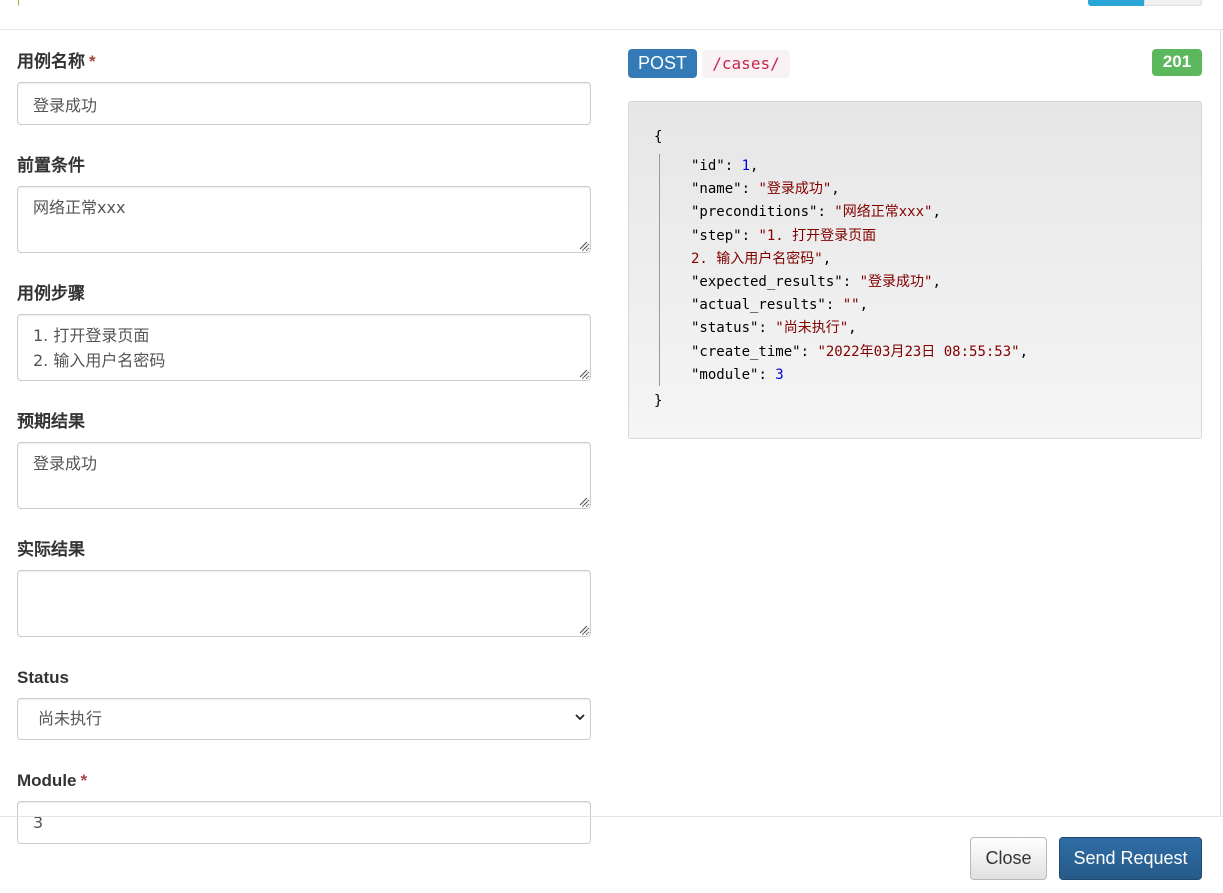 This screenshot has height=893, width=1223. Describe the element at coordinates (725, 328) in the screenshot. I see `json-key: "status"` at that location.